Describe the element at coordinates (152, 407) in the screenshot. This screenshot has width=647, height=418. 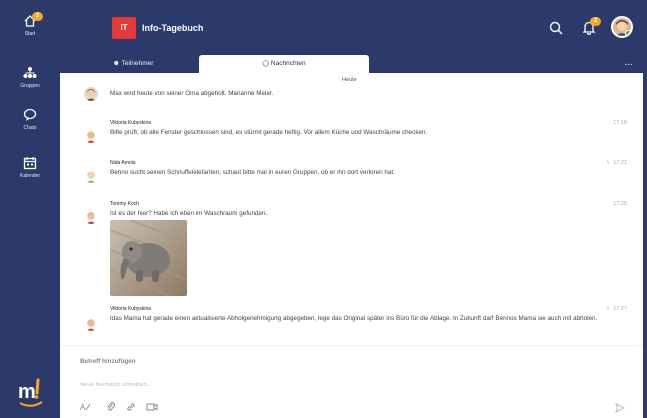
I see `video-icon` at that location.